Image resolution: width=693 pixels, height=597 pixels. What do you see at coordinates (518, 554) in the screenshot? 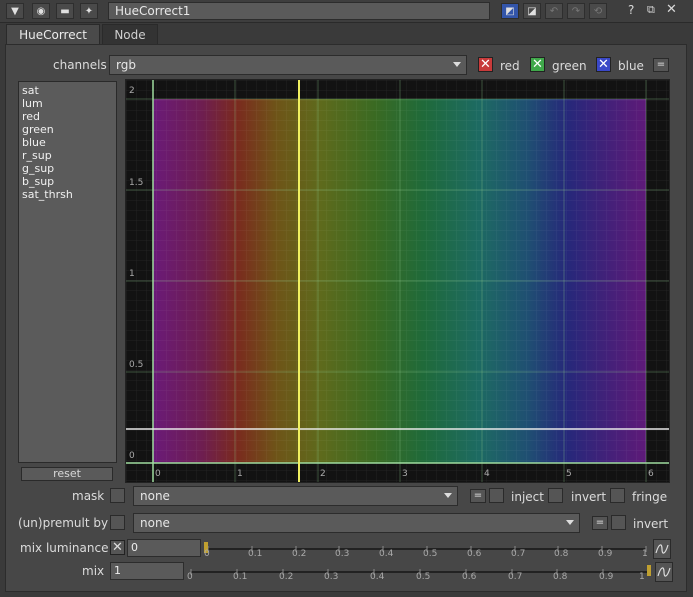
I see `mix-lum-tick: 0.7` at bounding box center [518, 554].